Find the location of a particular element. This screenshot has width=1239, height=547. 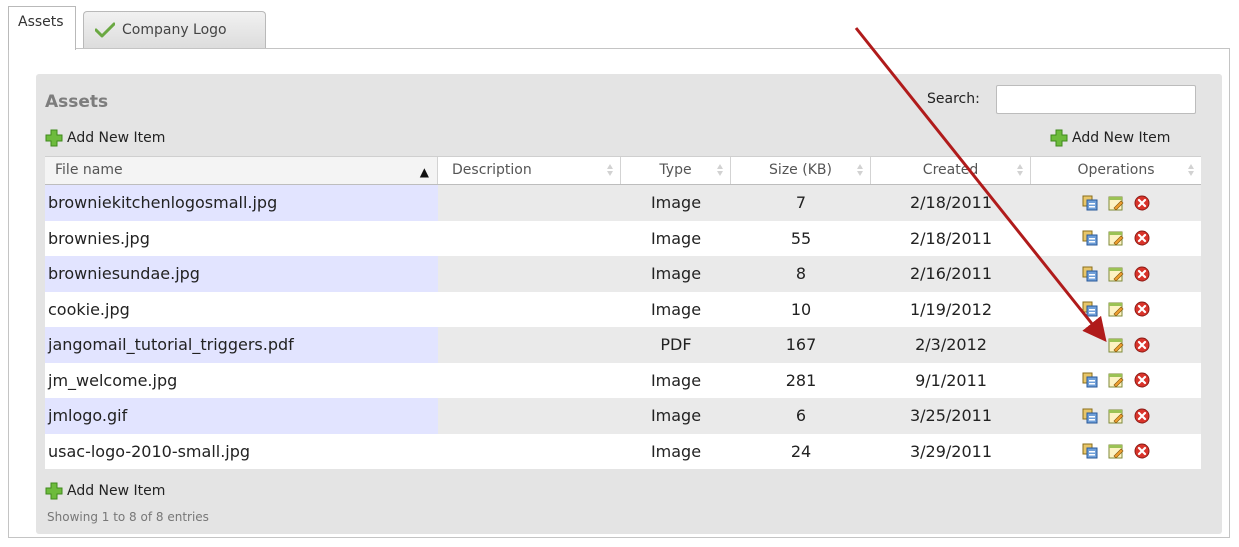

column-header-operations: Operations is located at coordinates (1116, 170).